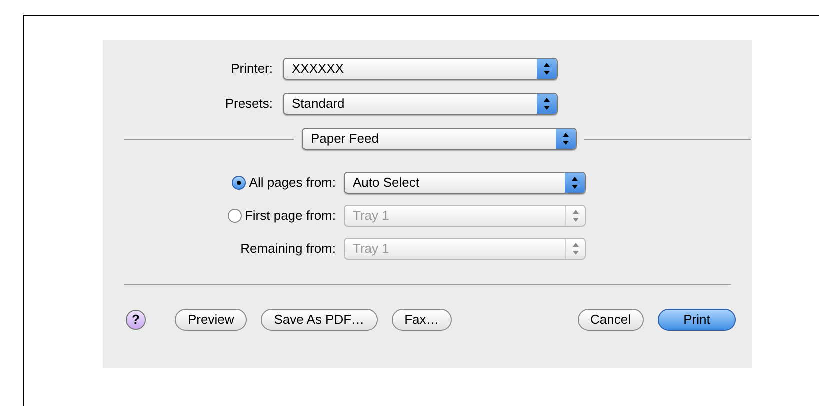  I want to click on popup-menu: Auto Select, so click(465, 183).